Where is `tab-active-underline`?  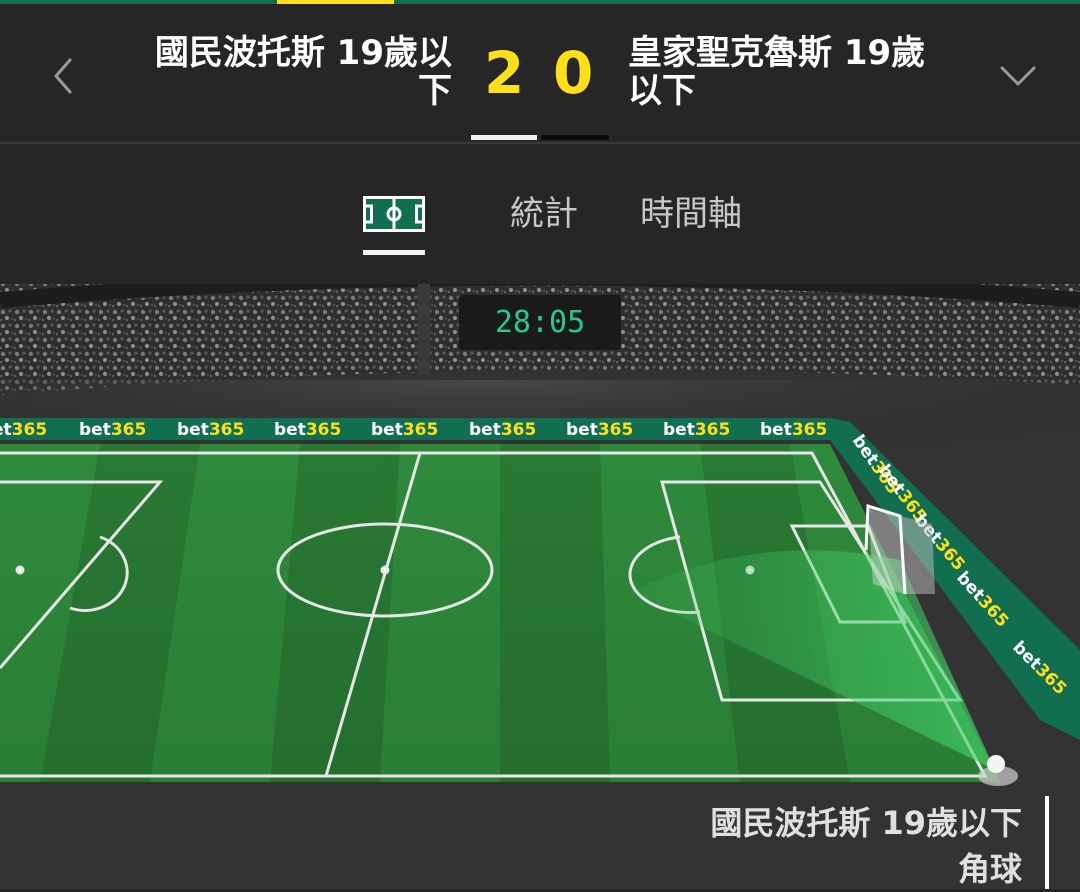
tab-active-underline is located at coordinates (394, 252).